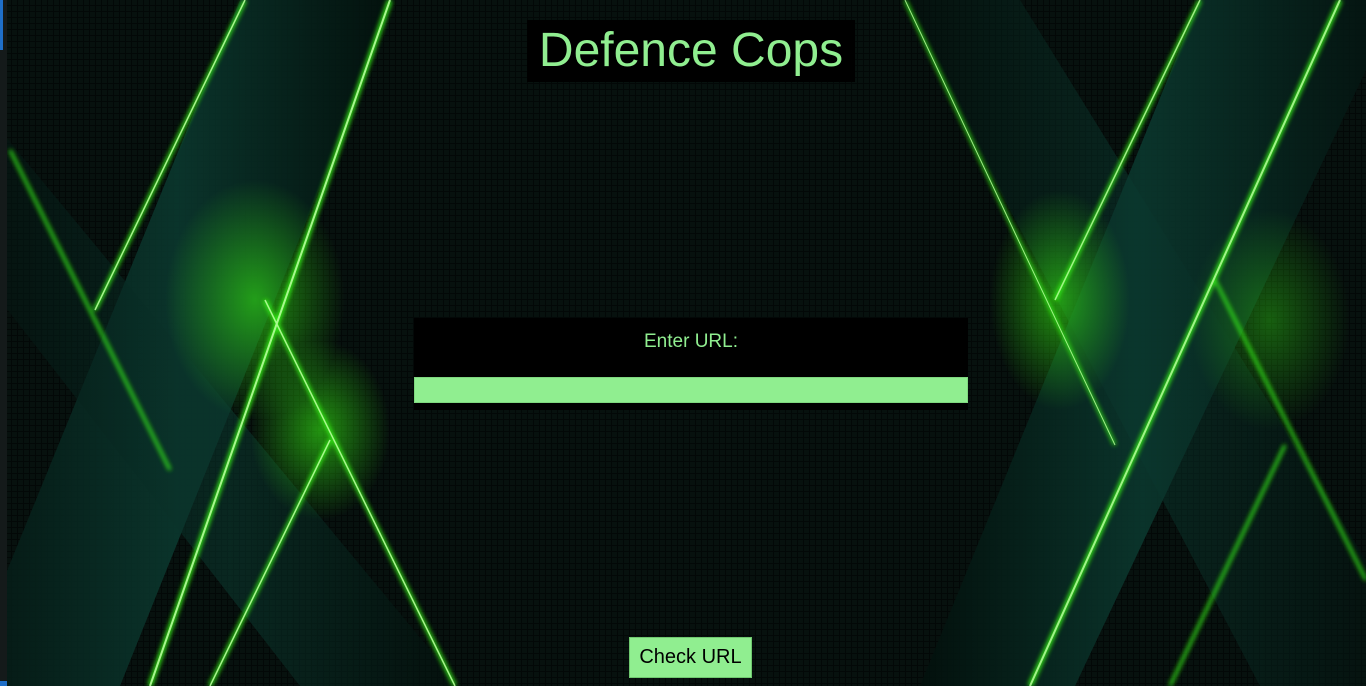  I want to click on url-form-panel: Enter URL:, so click(691, 364).